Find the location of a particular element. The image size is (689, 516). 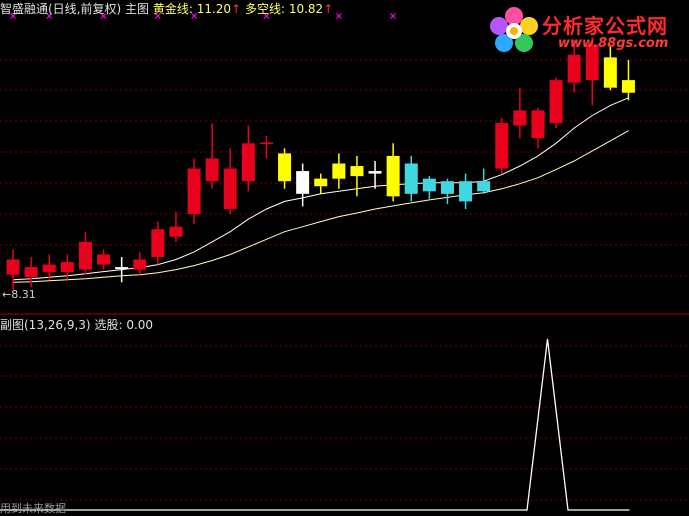

gold-line-arrow: ↑ is located at coordinates (236, 9).